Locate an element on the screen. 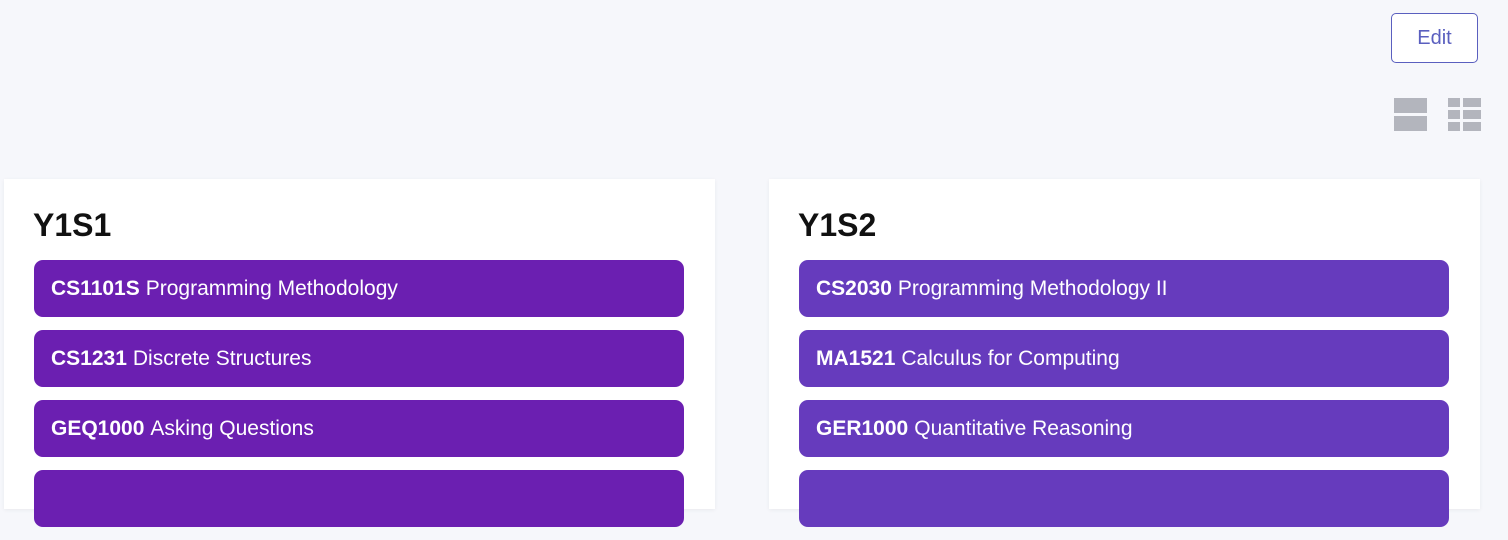  module-item: MA1521 Calculus for Computing is located at coordinates (1124, 358).